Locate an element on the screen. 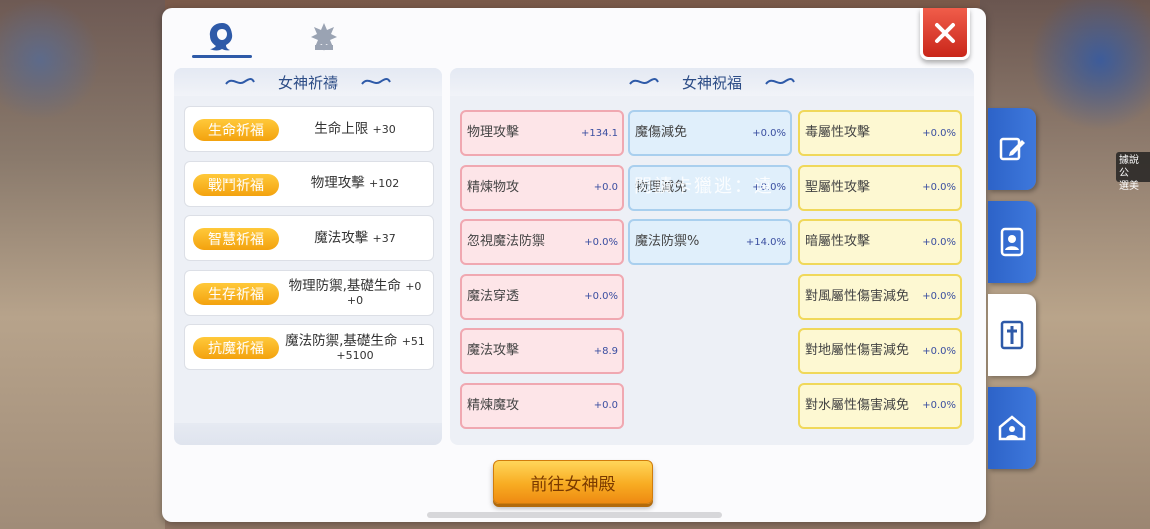 This screenshot has height=529, width=1150. blessing-cell: 魔法穿透 +0.0% is located at coordinates (542, 296).